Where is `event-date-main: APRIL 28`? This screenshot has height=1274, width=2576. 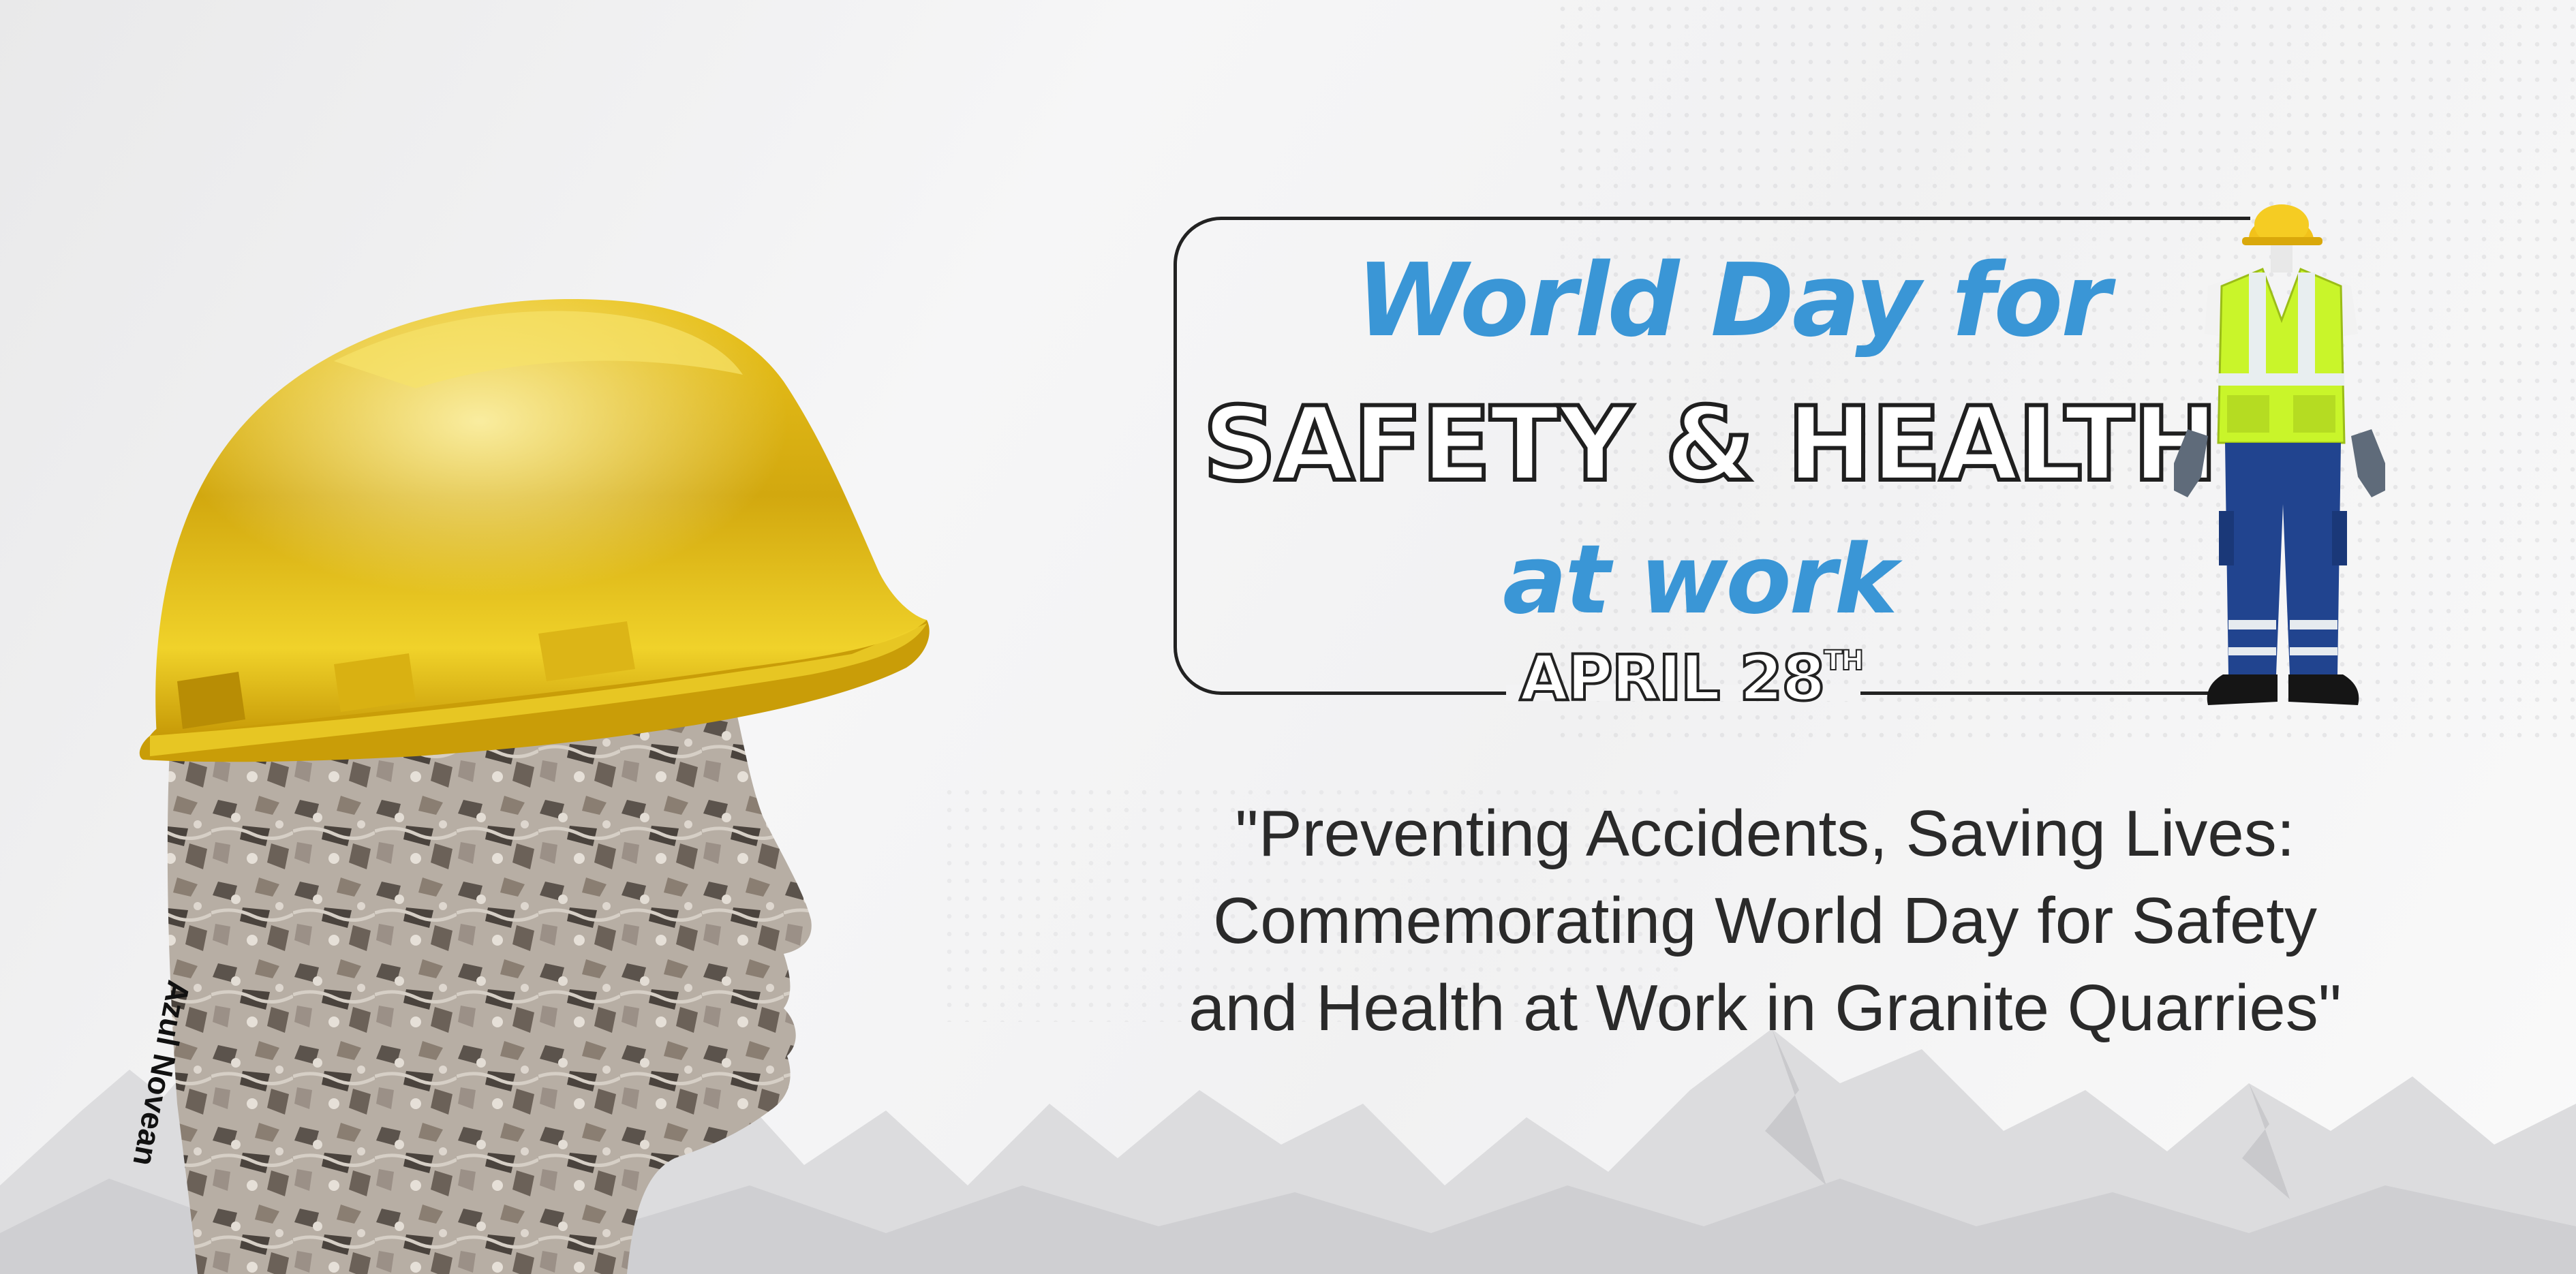
event-date-main: APRIL 28 is located at coordinates (1672, 678).